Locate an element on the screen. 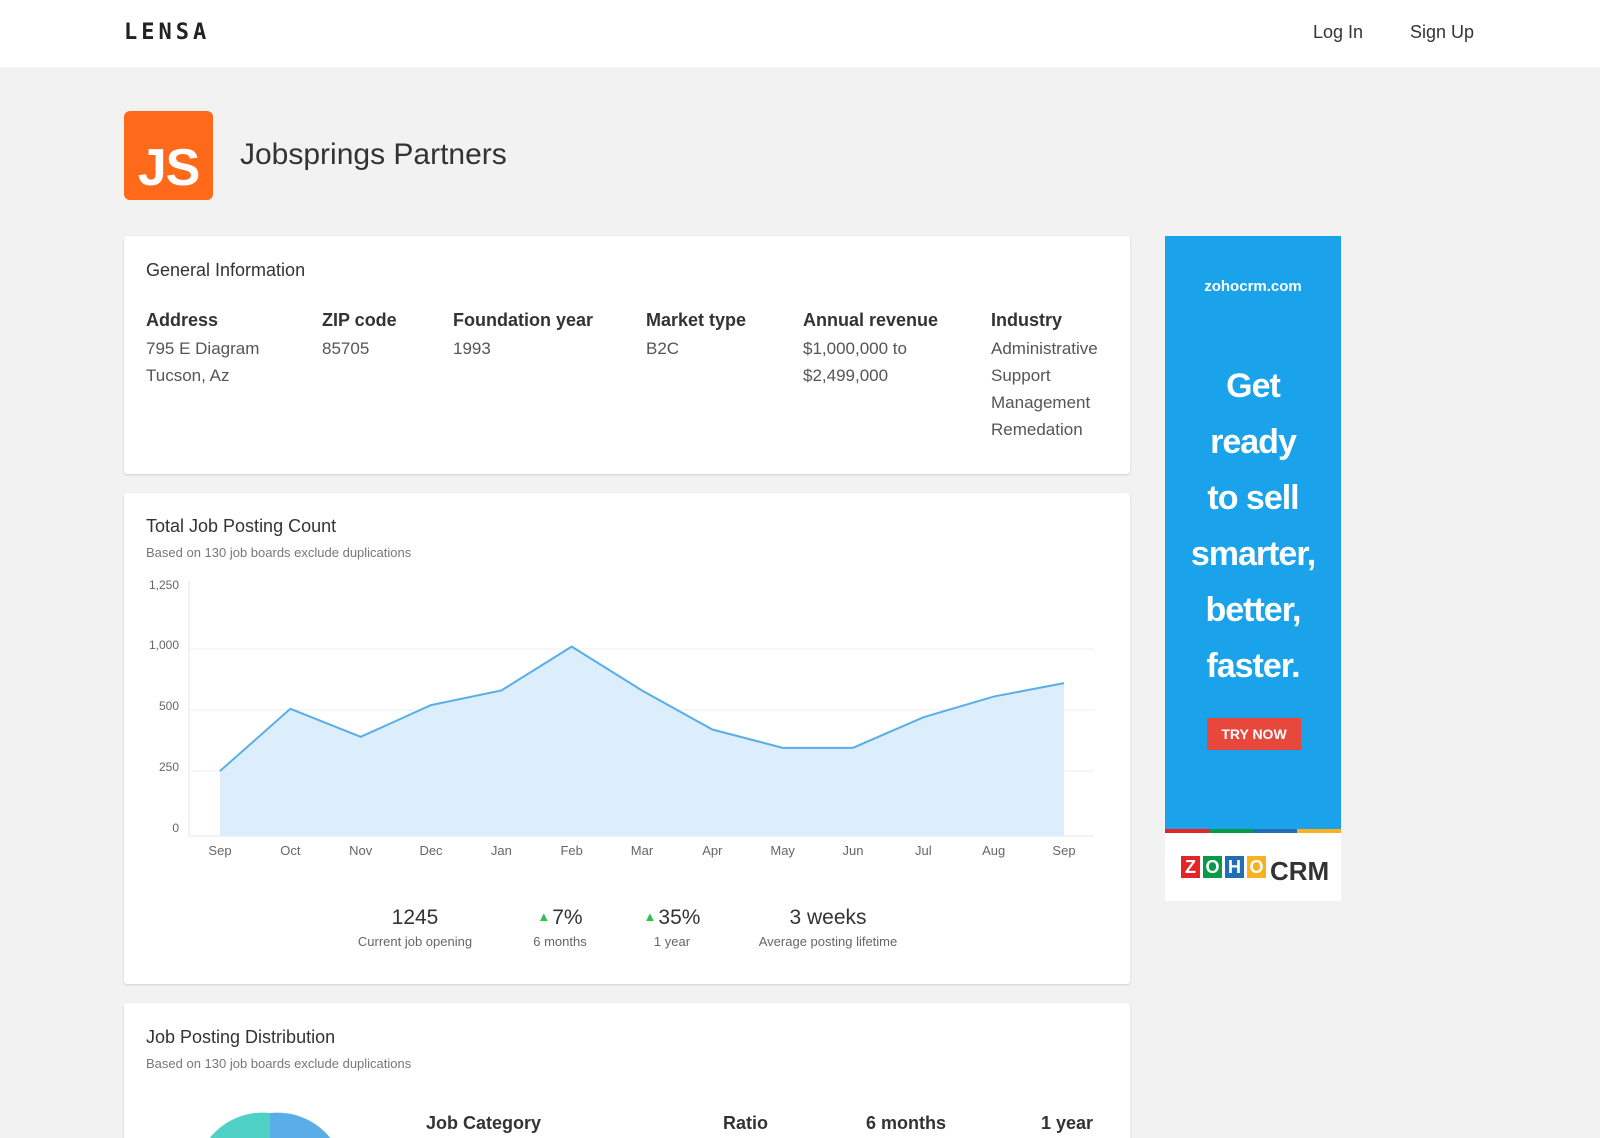  x-tick-label: May is located at coordinates (782, 850).